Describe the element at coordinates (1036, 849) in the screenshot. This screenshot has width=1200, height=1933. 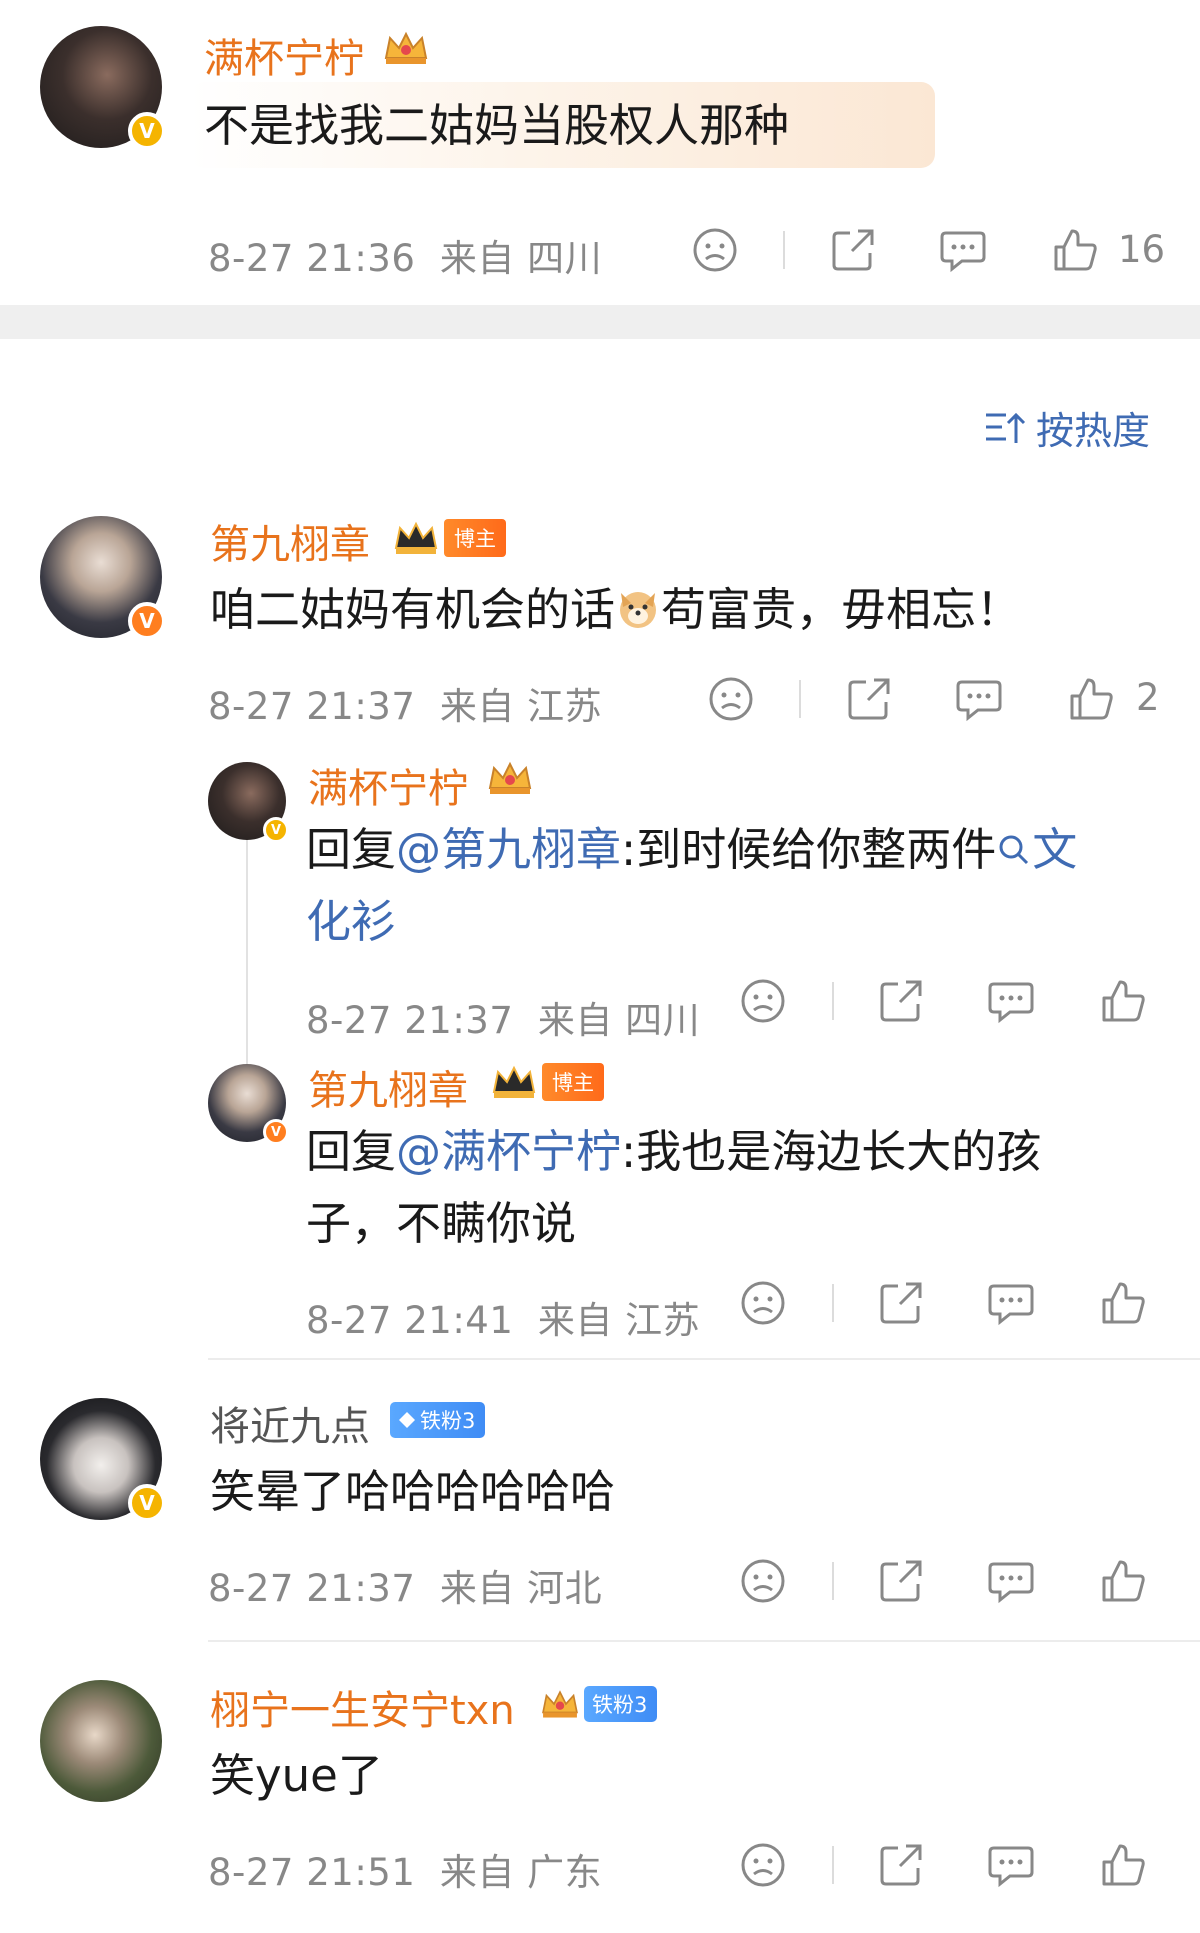
I see `topic-link: 文` at that location.